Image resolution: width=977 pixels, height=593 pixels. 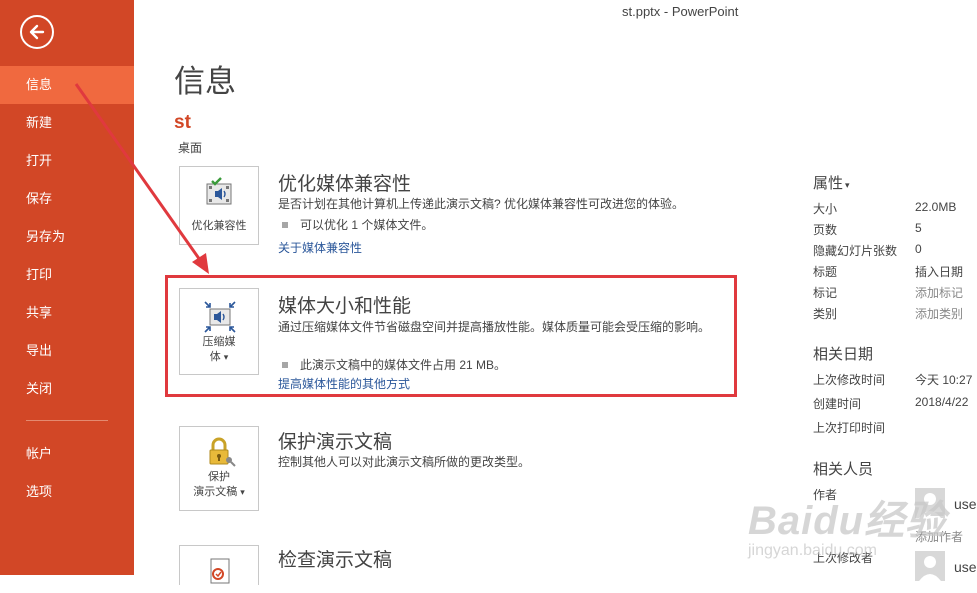 What do you see at coordinates (942, 402) in the screenshot?
I see `prop-value: 2018/4/22` at bounding box center [942, 402].